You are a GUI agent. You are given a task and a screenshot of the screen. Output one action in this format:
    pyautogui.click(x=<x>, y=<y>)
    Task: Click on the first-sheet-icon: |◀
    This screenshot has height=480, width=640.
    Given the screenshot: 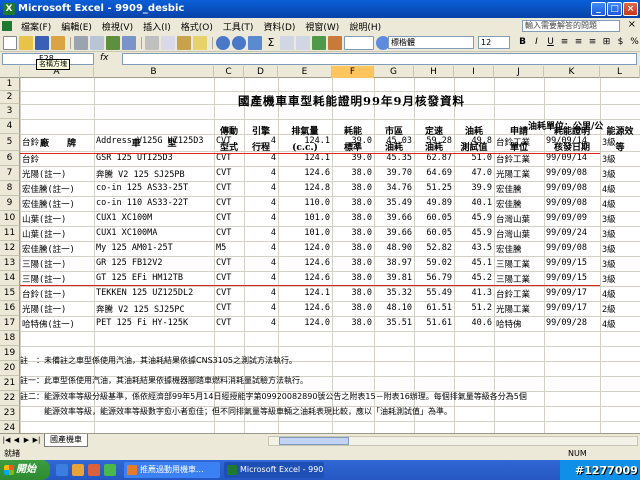 What is the action you would take?
    pyautogui.click(x=6, y=440)
    